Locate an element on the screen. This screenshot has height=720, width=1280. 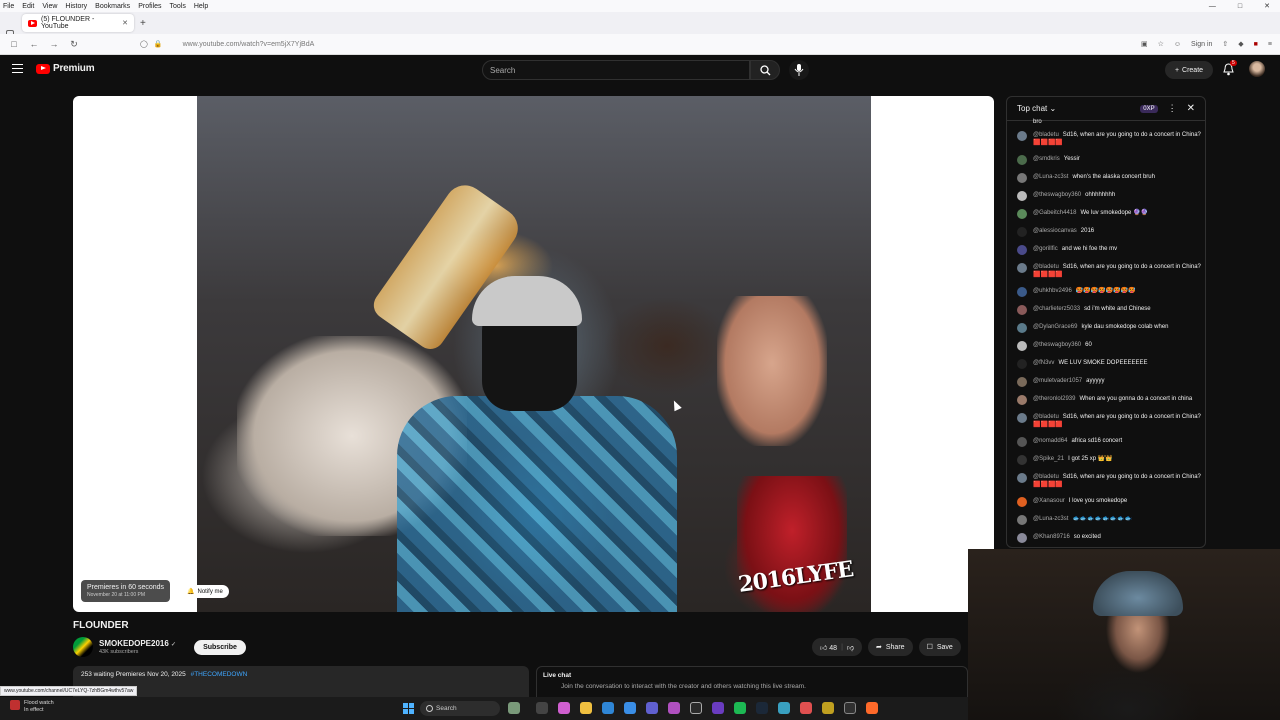
app-icon is located at coordinates (674, 708).